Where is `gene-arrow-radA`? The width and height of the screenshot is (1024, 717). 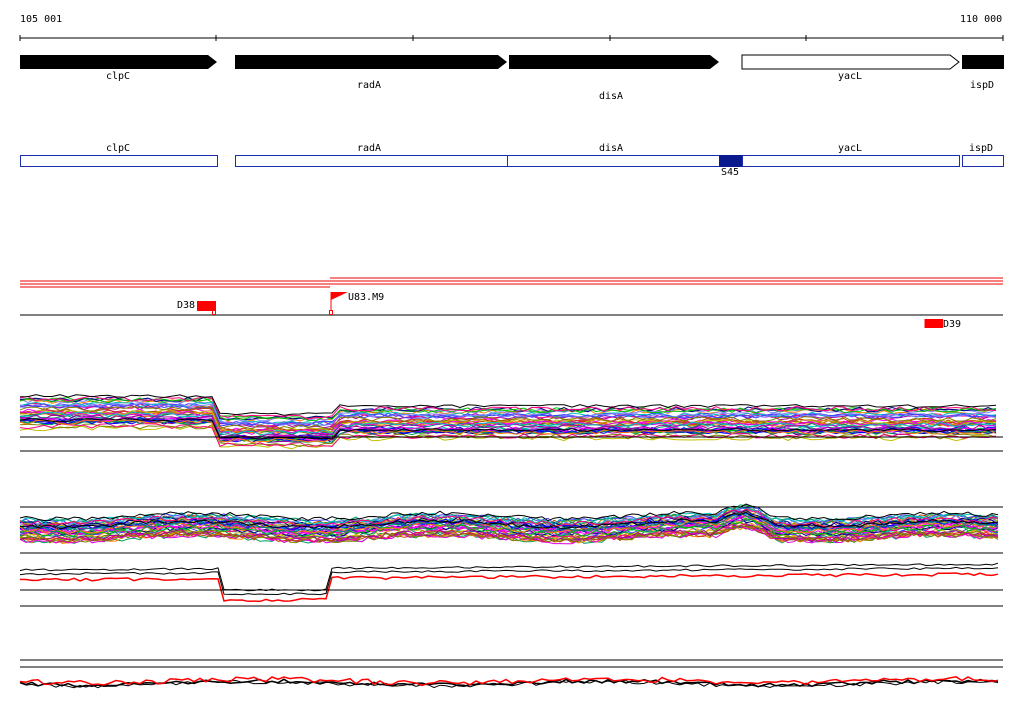 gene-arrow-radA is located at coordinates (371, 62).